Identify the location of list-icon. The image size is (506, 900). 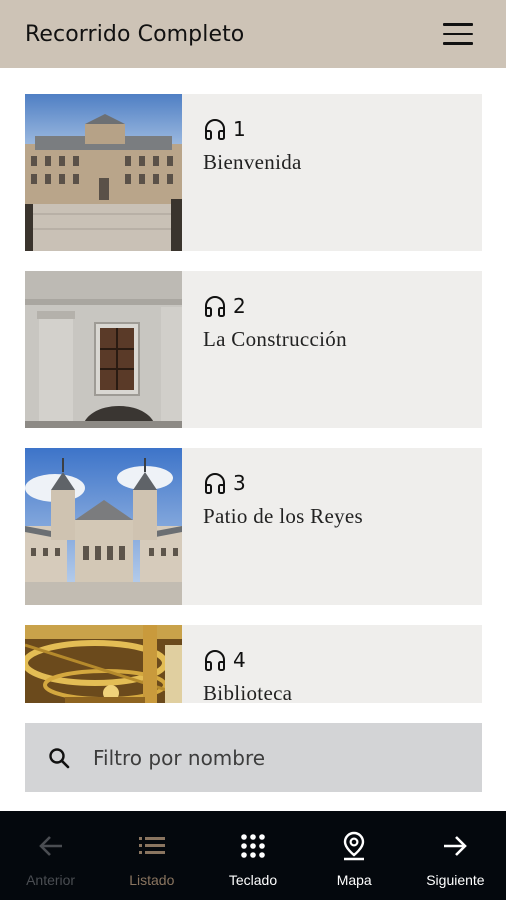
(151, 845).